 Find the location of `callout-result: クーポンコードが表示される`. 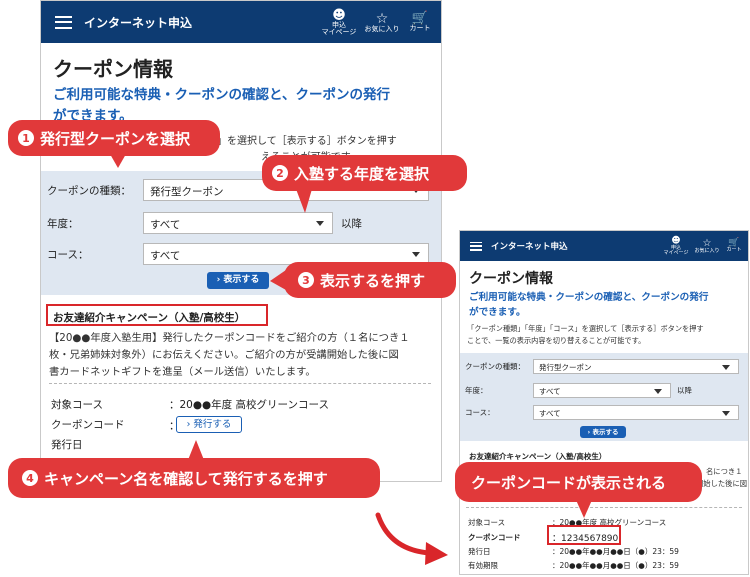

callout-result: クーポンコードが表示される is located at coordinates (578, 482).